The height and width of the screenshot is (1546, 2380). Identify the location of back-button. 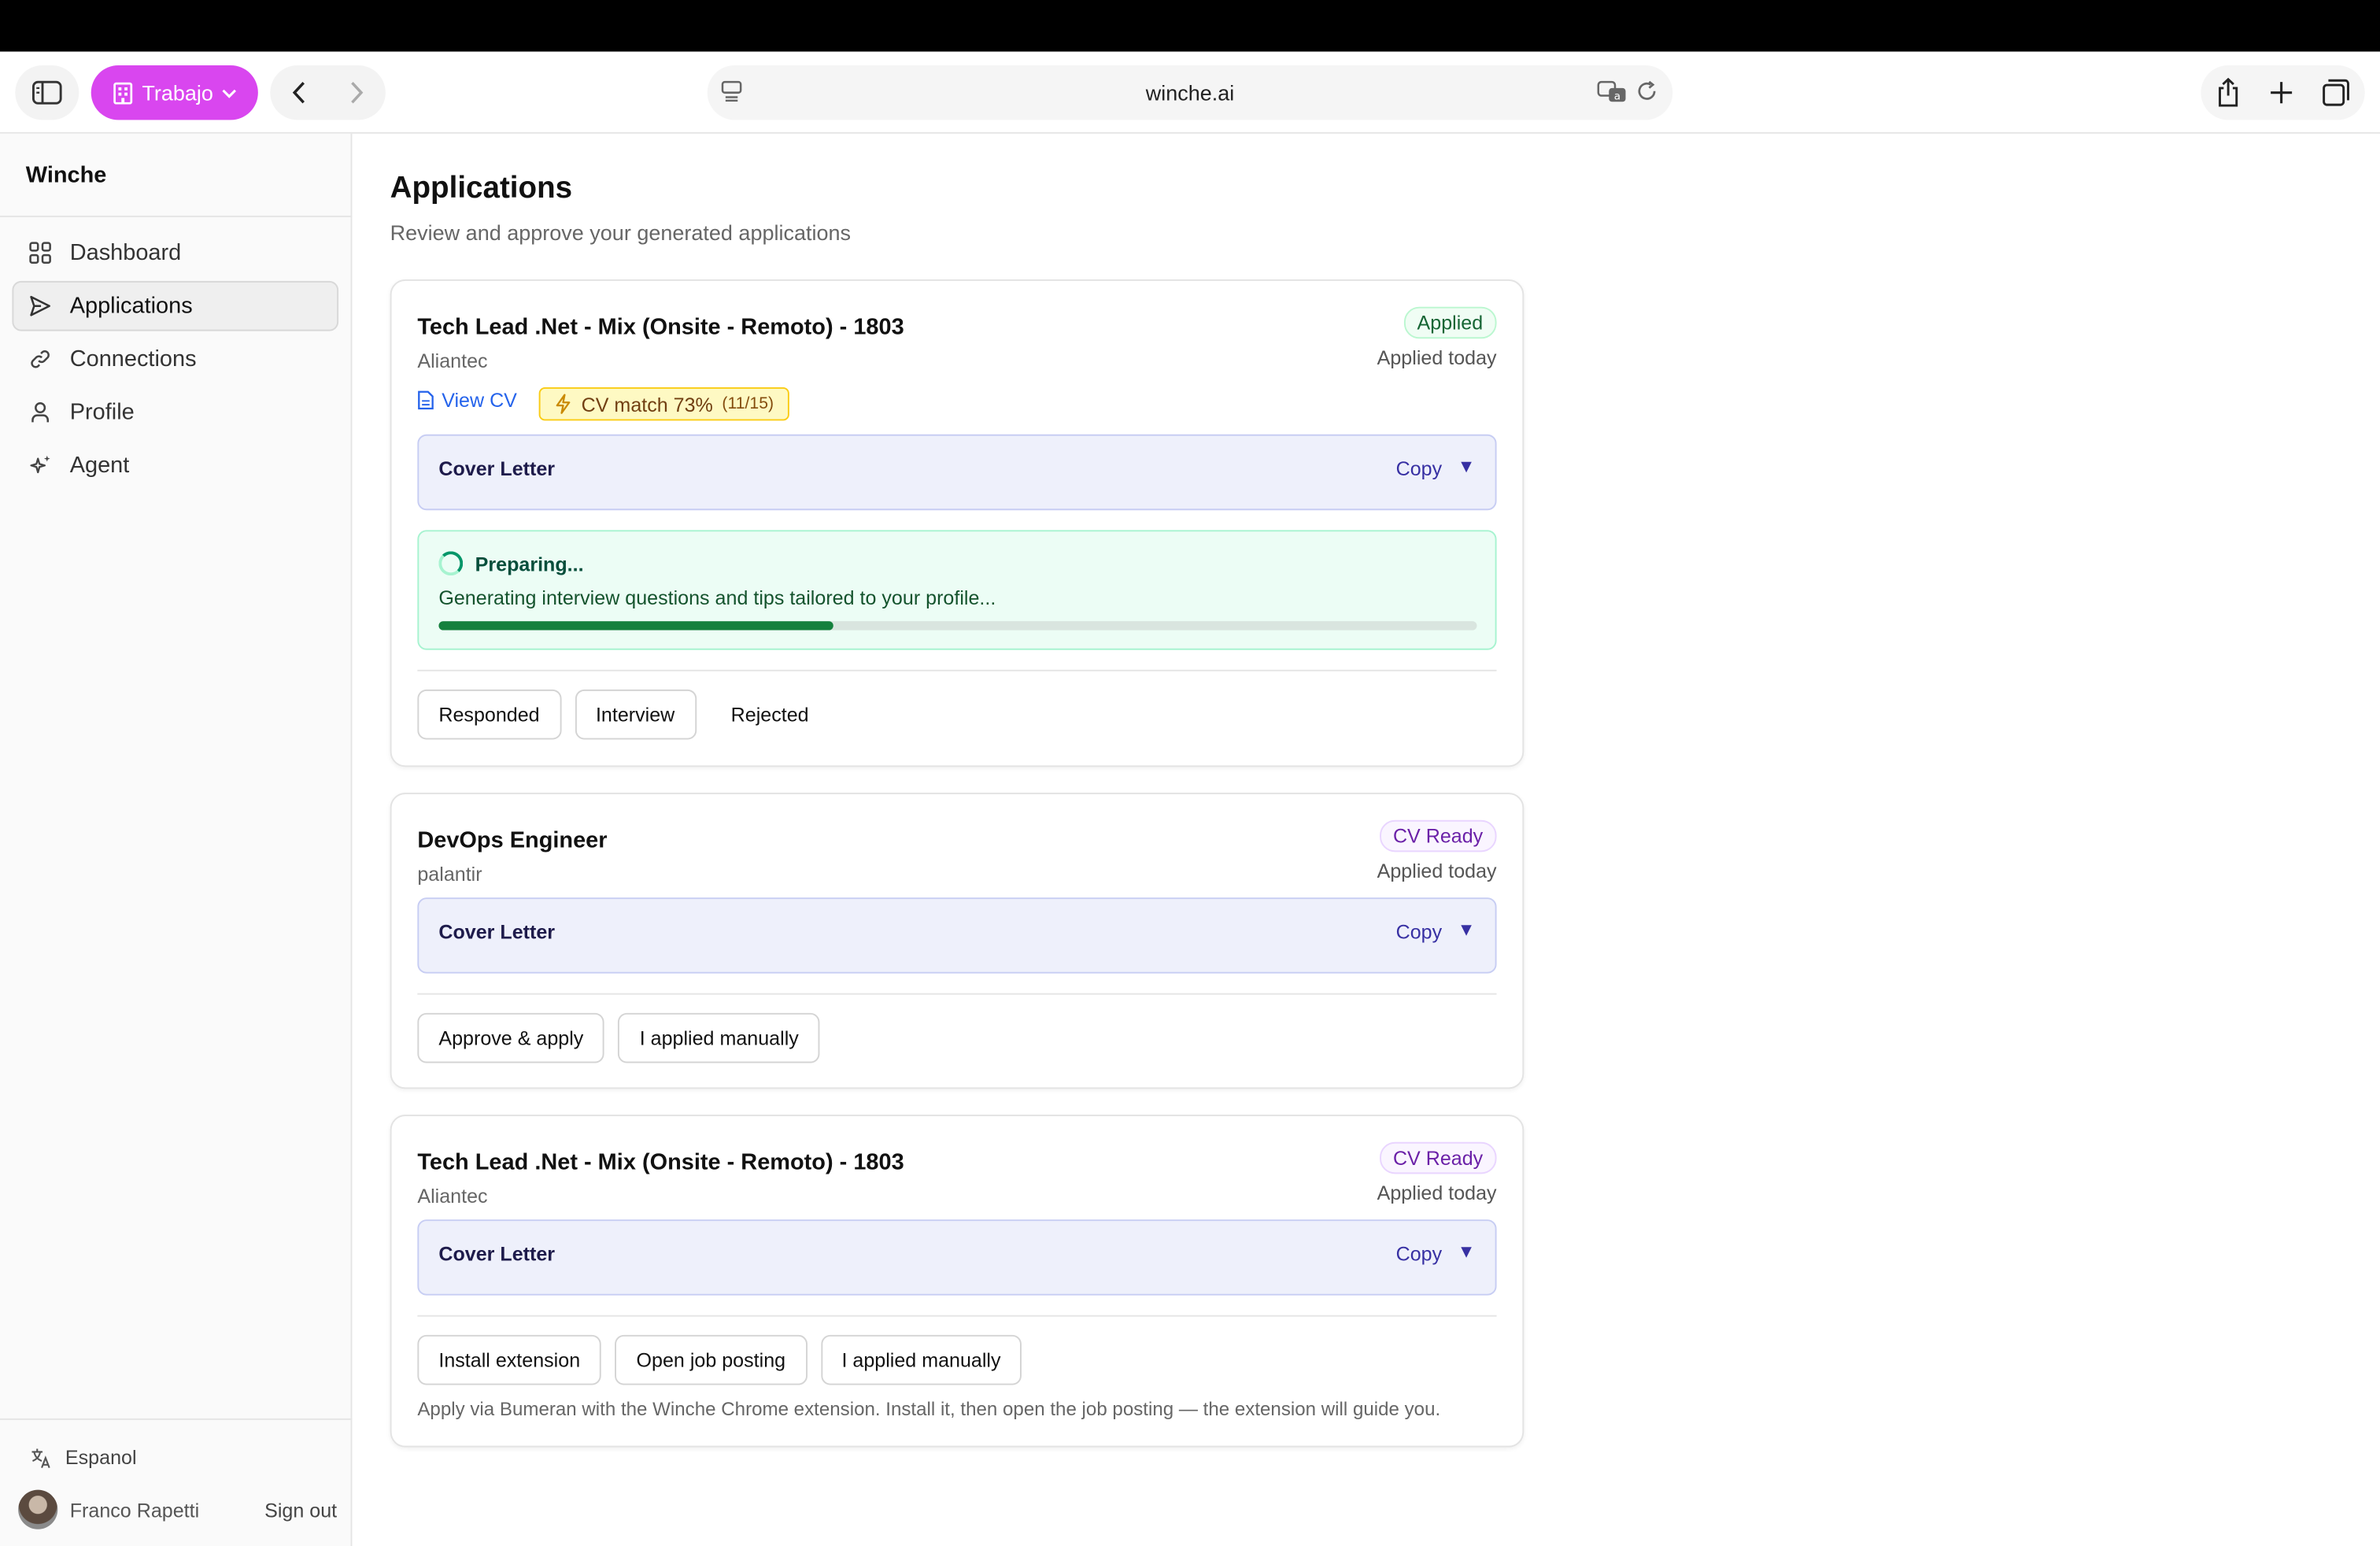
(299, 93).